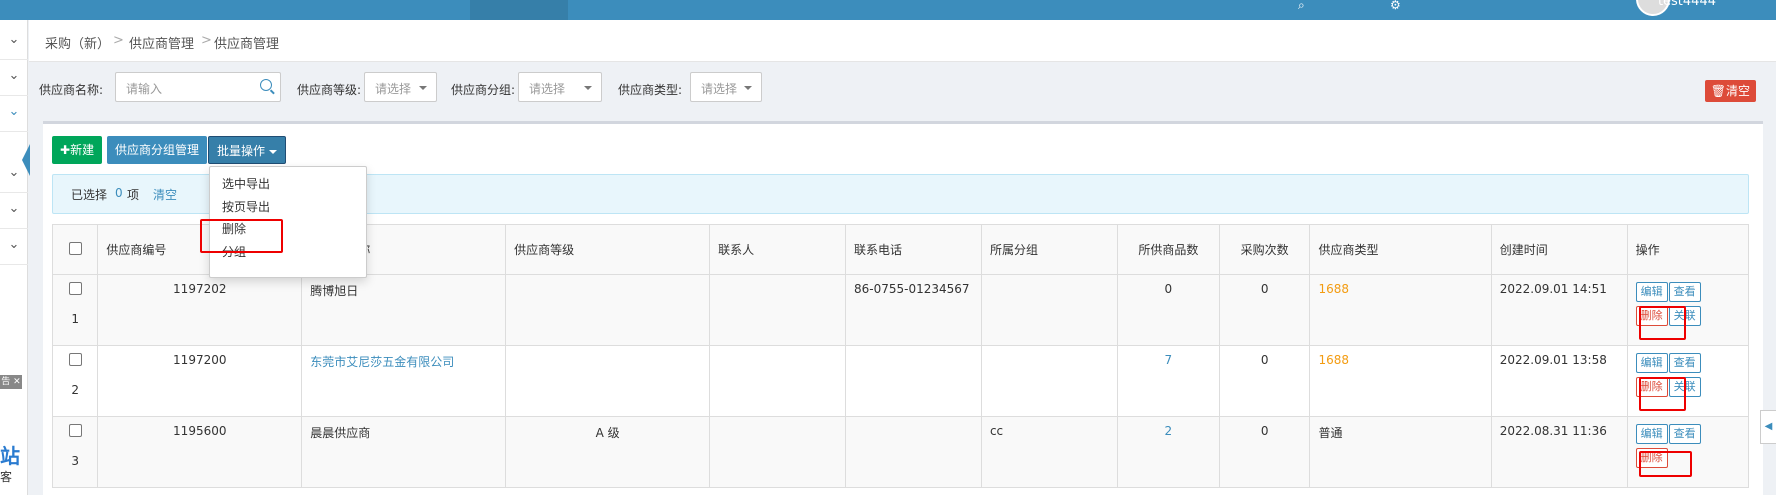  Describe the element at coordinates (1400, 310) in the screenshot. I see `supplier-type: 1688` at that location.